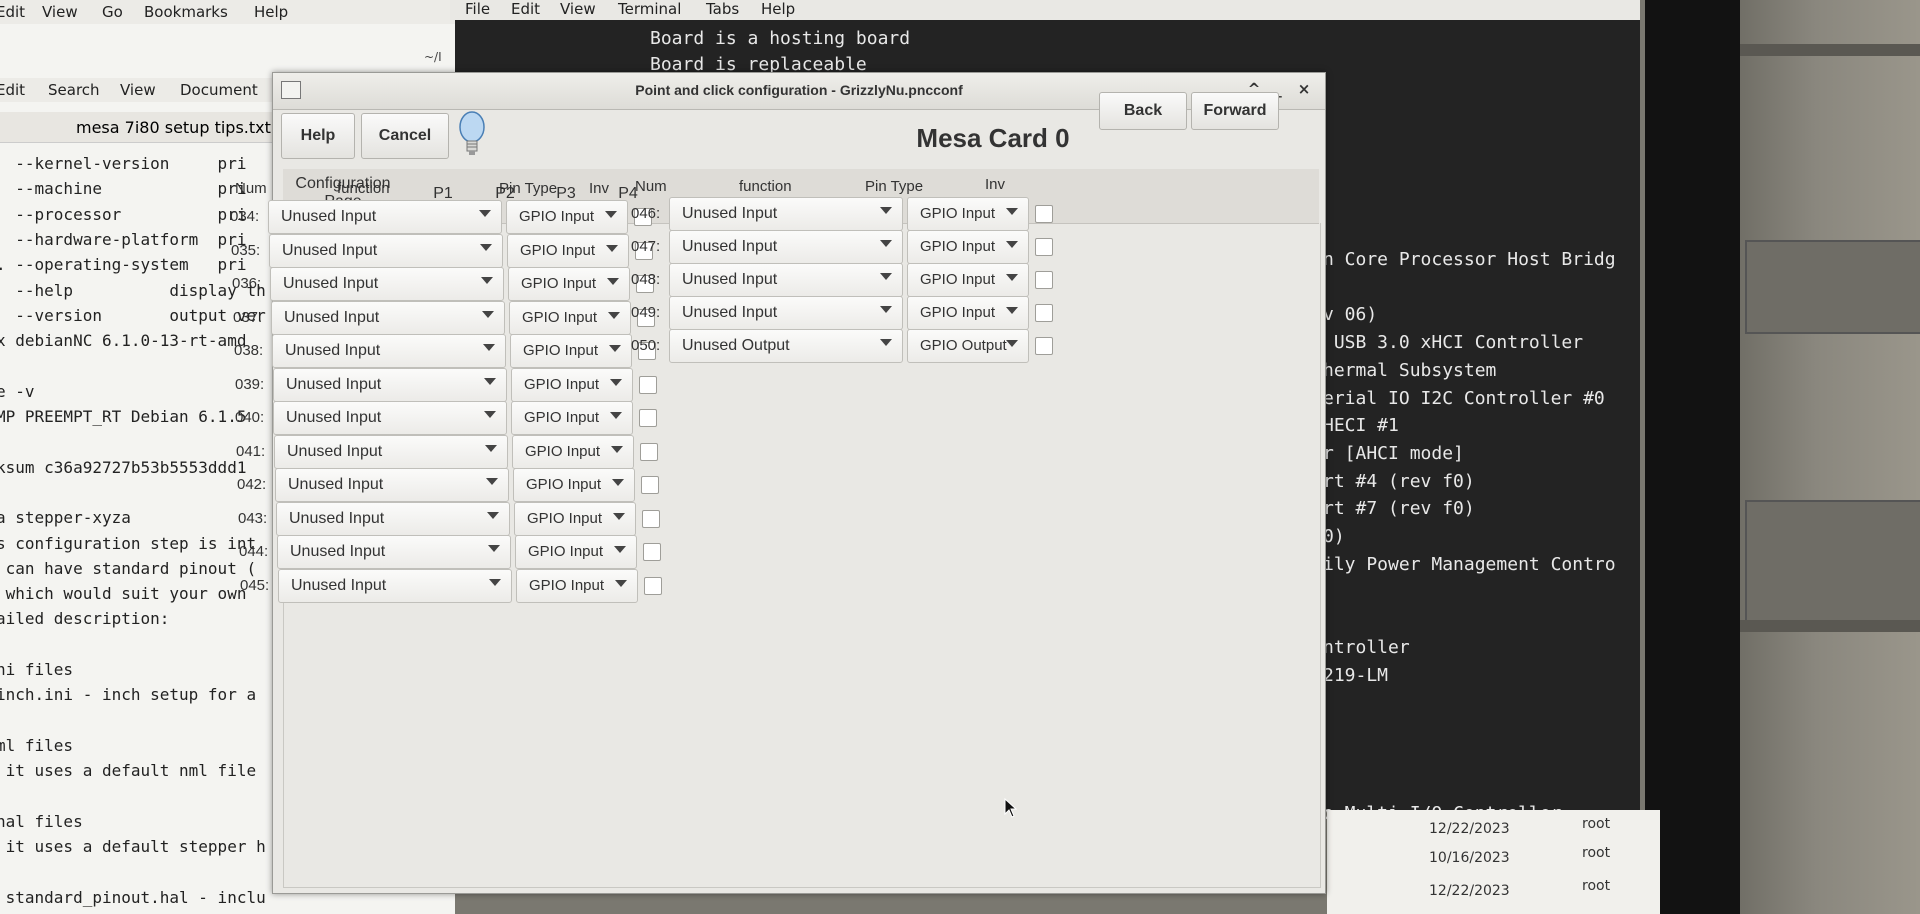 This screenshot has width=1920, height=914. I want to click on menu-document: Document, so click(219, 90).